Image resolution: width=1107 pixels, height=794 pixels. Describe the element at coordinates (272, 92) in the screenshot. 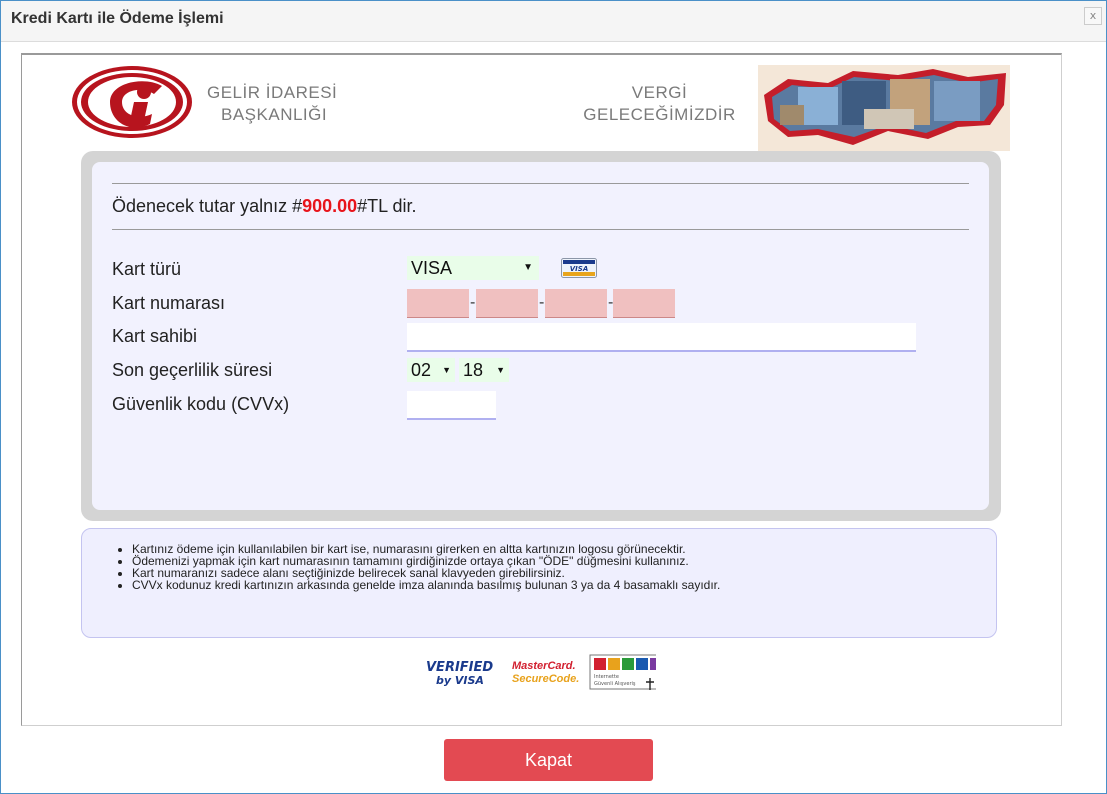

I see `org-line-1: GELİR İDARESİ` at that location.